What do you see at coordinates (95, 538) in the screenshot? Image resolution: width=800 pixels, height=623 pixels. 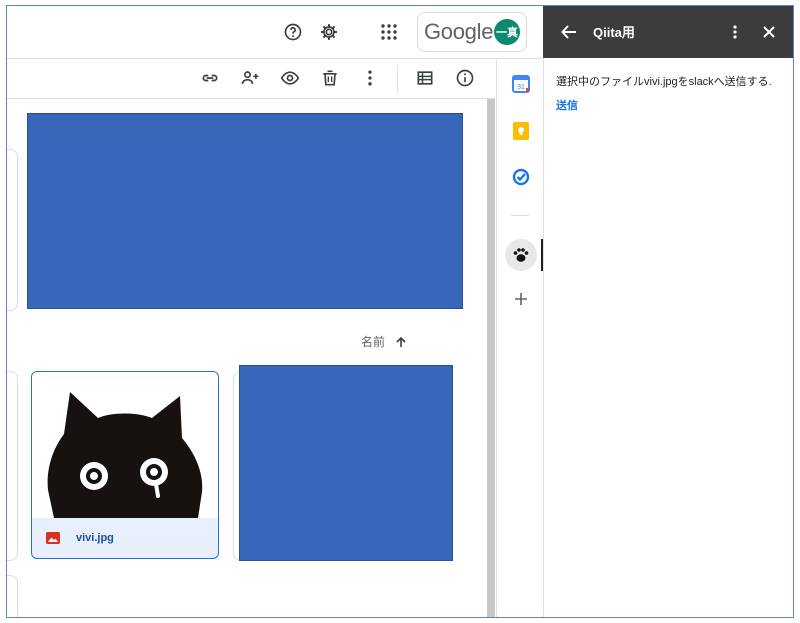 I see `file-name: vivi.jpg` at bounding box center [95, 538].